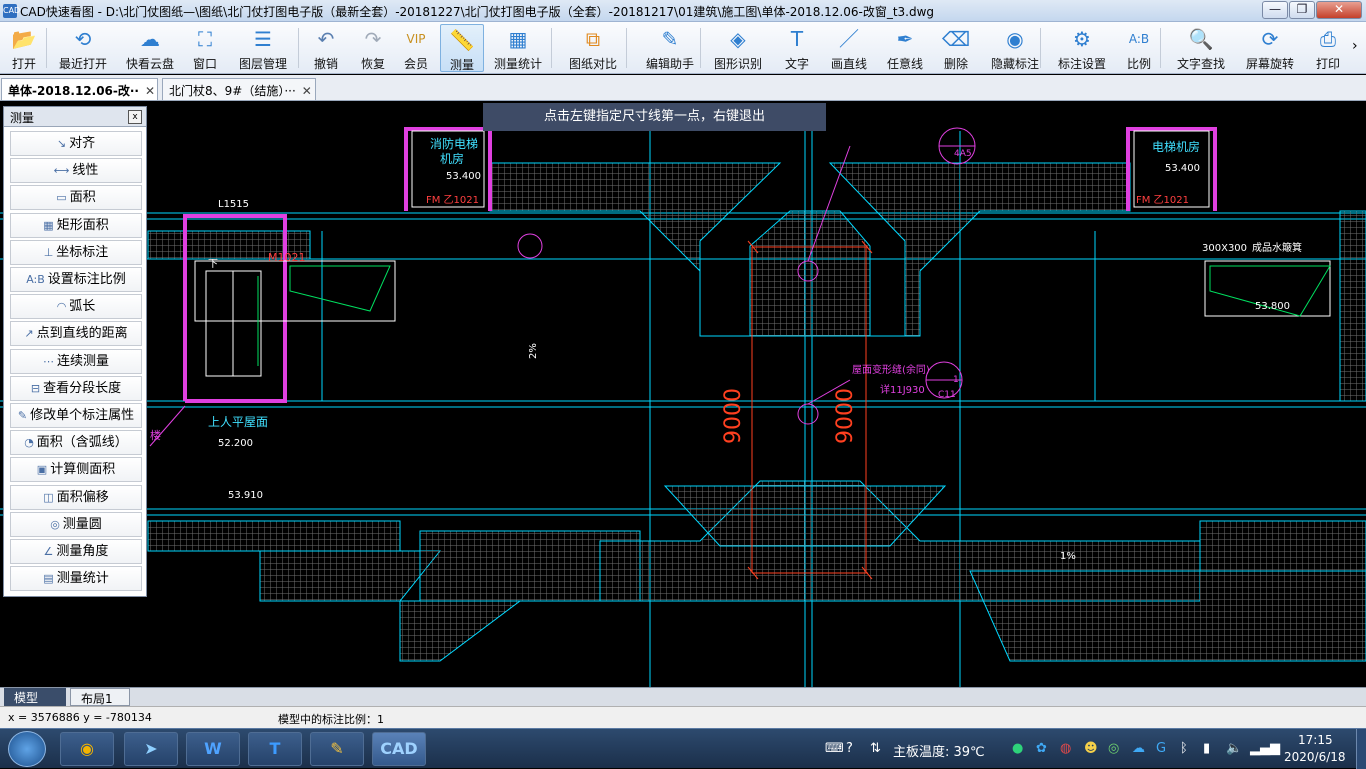 This screenshot has height=769, width=1366. What do you see at coordinates (29, 334) in the screenshot?
I see `point-line-icon: ↗` at bounding box center [29, 334].